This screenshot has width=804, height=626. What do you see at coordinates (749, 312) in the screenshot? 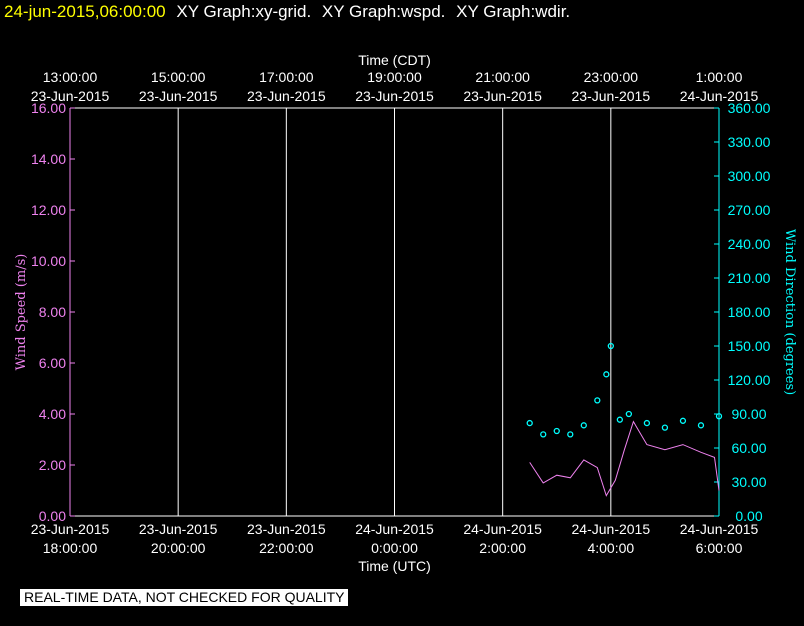
I see `right-tick-label: 180.00` at bounding box center [749, 312].